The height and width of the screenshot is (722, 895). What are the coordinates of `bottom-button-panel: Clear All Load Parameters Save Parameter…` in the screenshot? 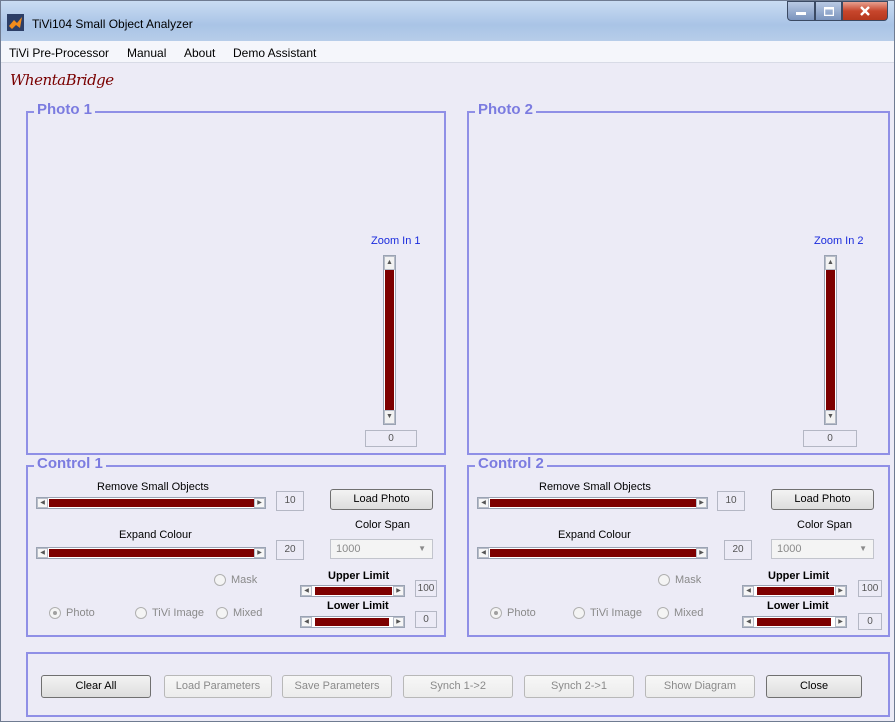 It's located at (458, 684).